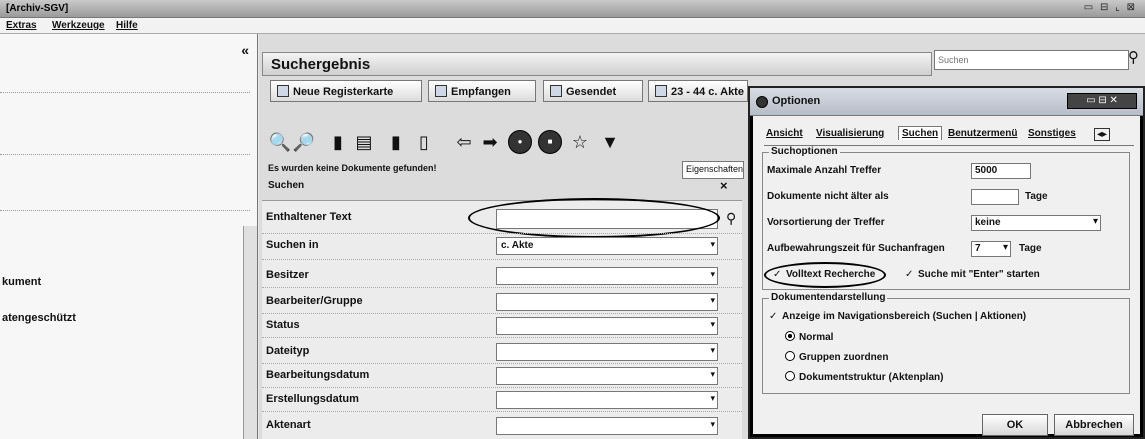 Image resolution: width=1145 pixels, height=439 pixels. Describe the element at coordinates (556, 91) in the screenshot. I see `outbox-icon` at that location.